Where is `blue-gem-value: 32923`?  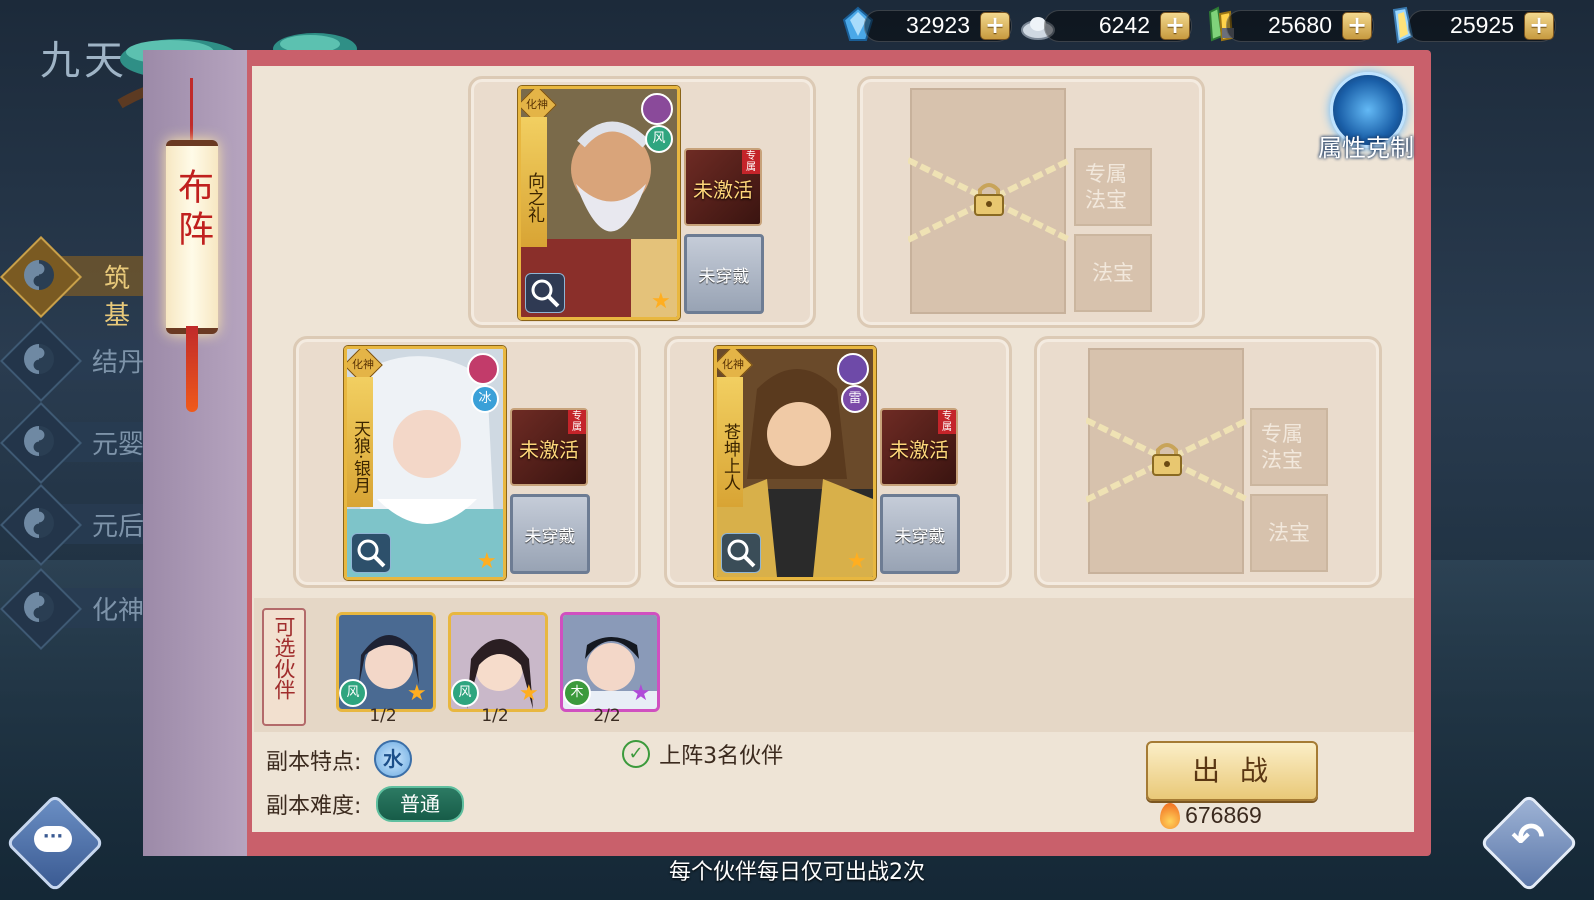 blue-gem-value: 32923 is located at coordinates (938, 25).